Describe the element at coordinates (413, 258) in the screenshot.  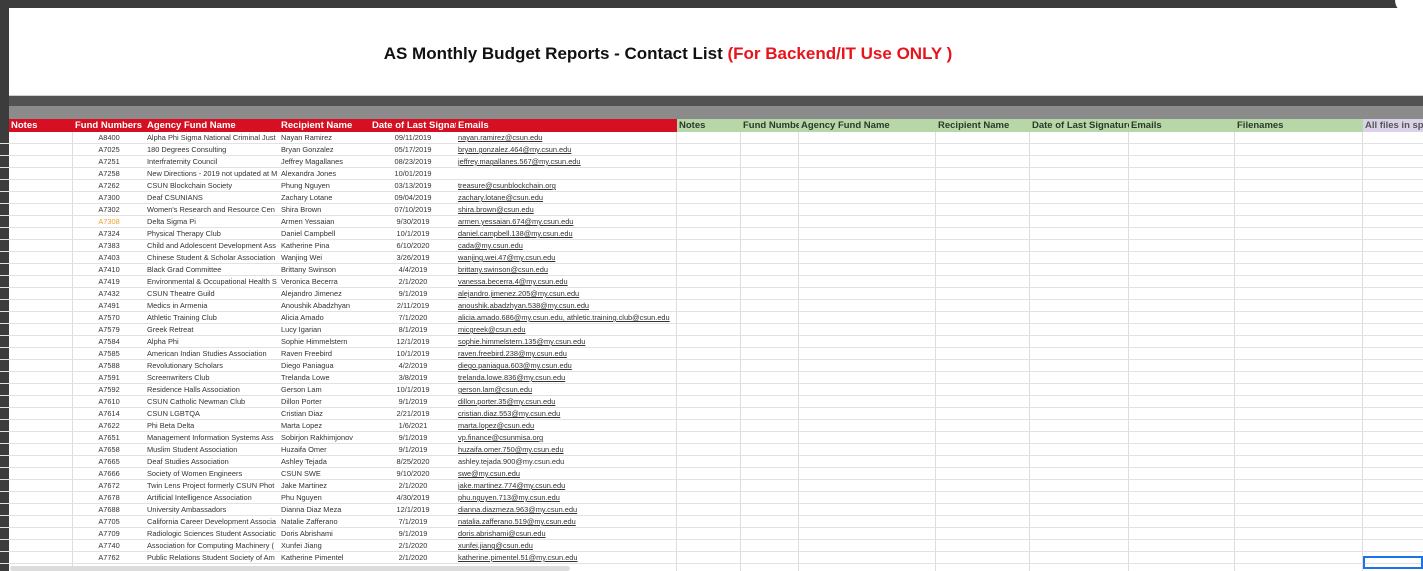
I see `cell-date-last-signature: 3/26/2019` at that location.